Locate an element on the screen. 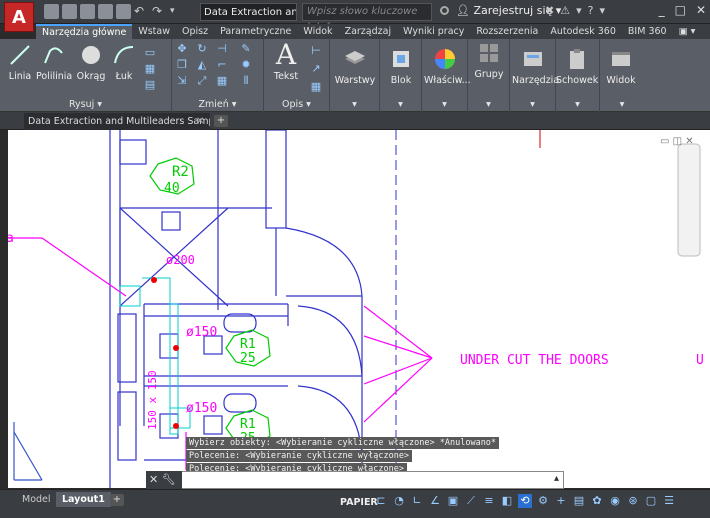  print-icon is located at coordinates (123, 11).